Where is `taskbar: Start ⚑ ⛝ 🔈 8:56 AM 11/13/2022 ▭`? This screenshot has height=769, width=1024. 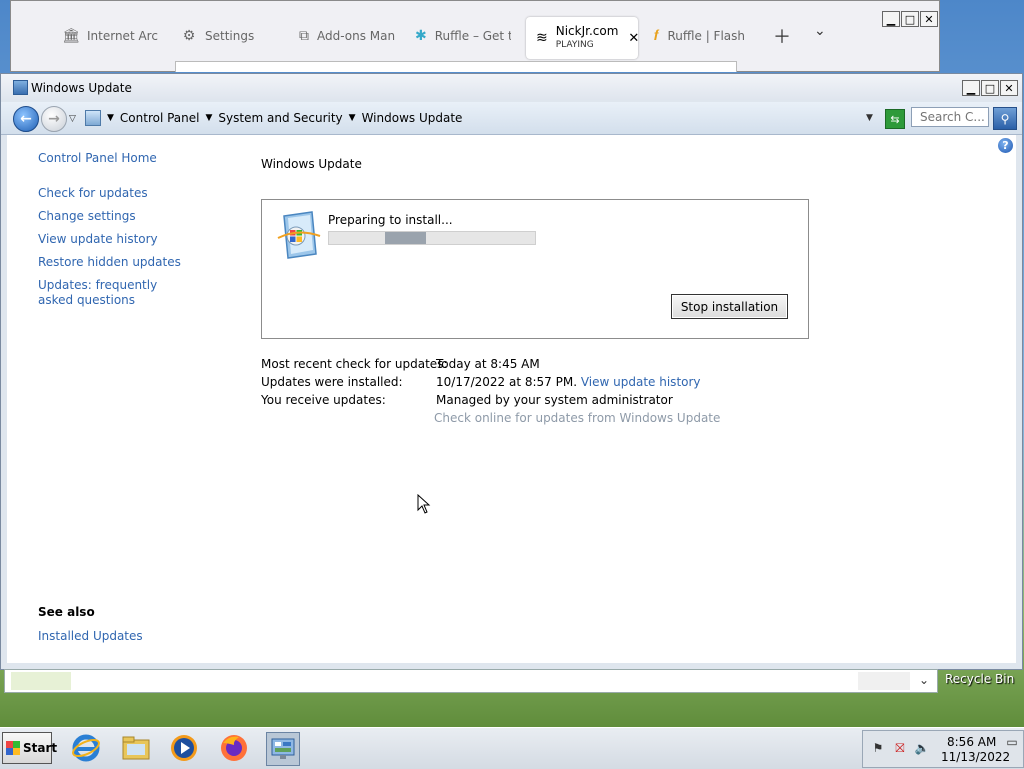 taskbar: Start ⚑ ⛝ 🔈 8:56 AM 11/13/2022 ▭ is located at coordinates (512, 748).